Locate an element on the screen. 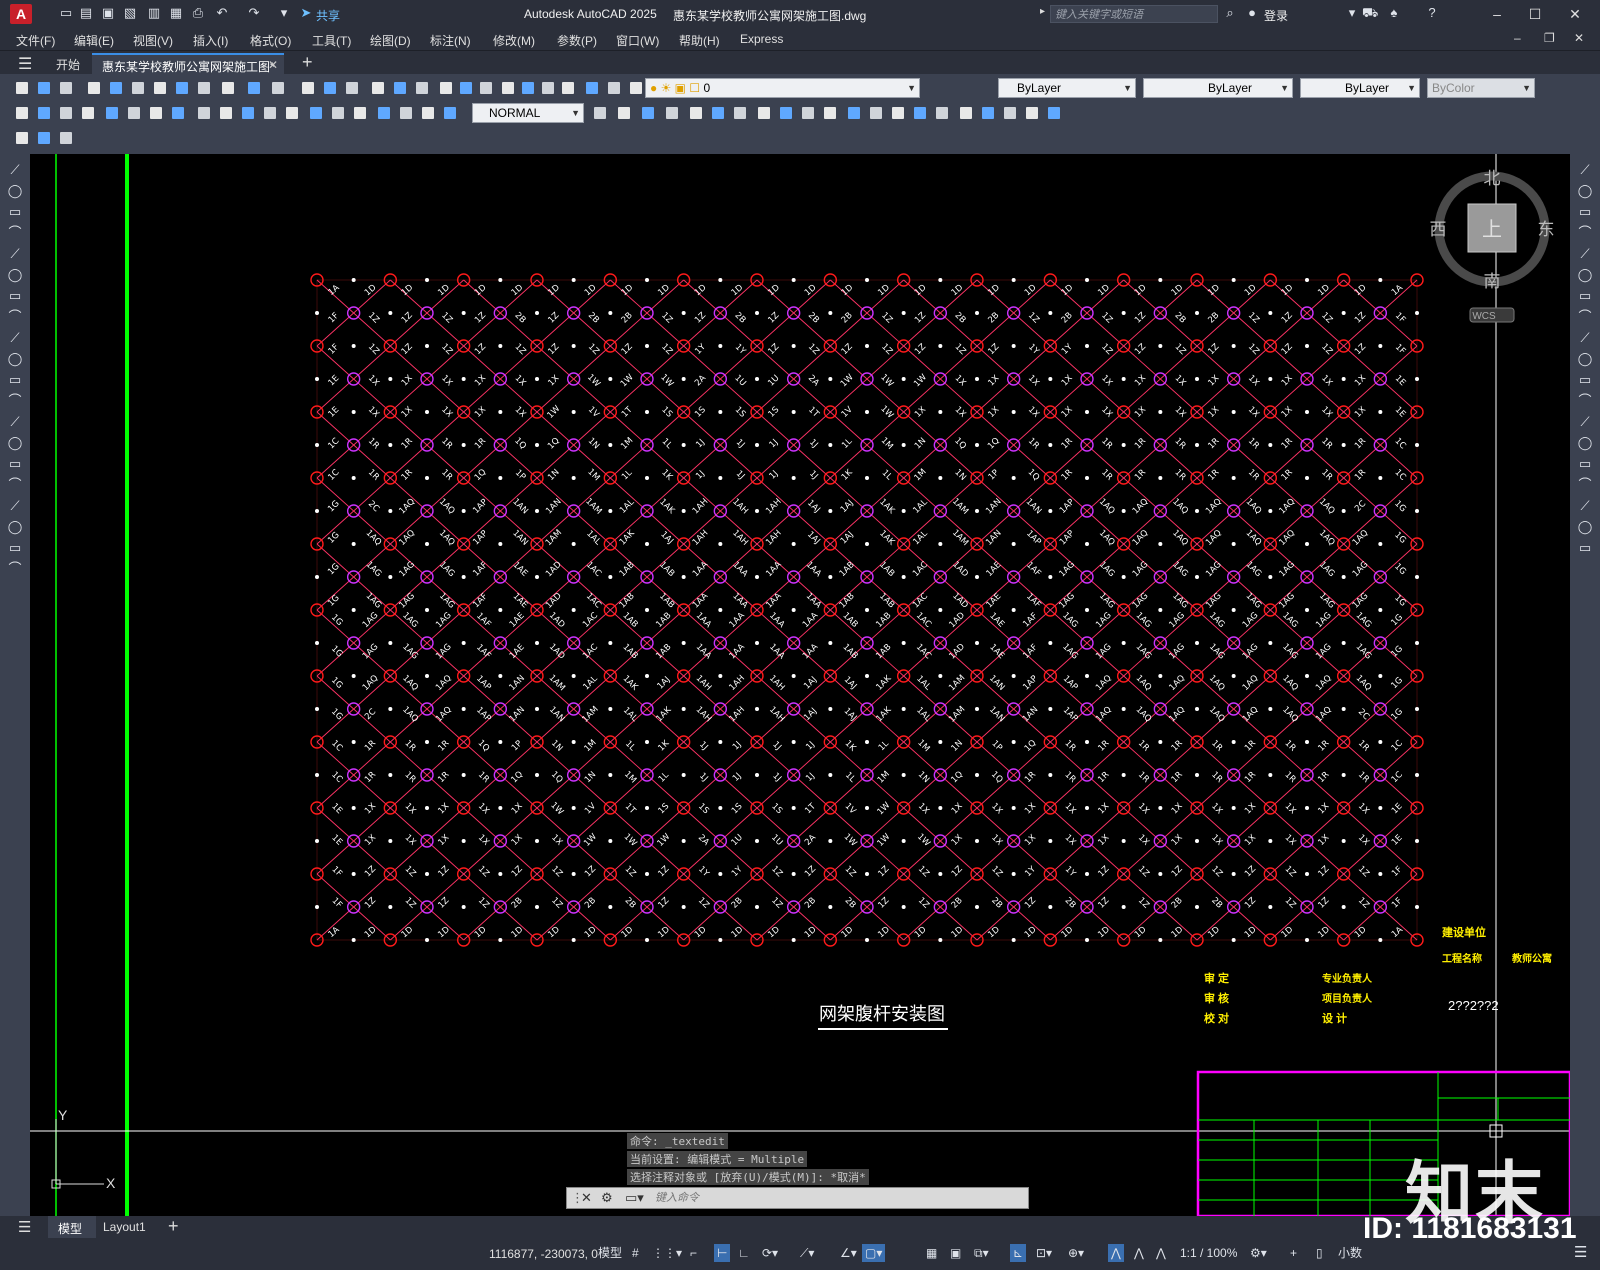 Image resolution: width=1600 pixels, height=1270 pixels. snap-icon: ⋮⋮▾ is located at coordinates (667, 1253).